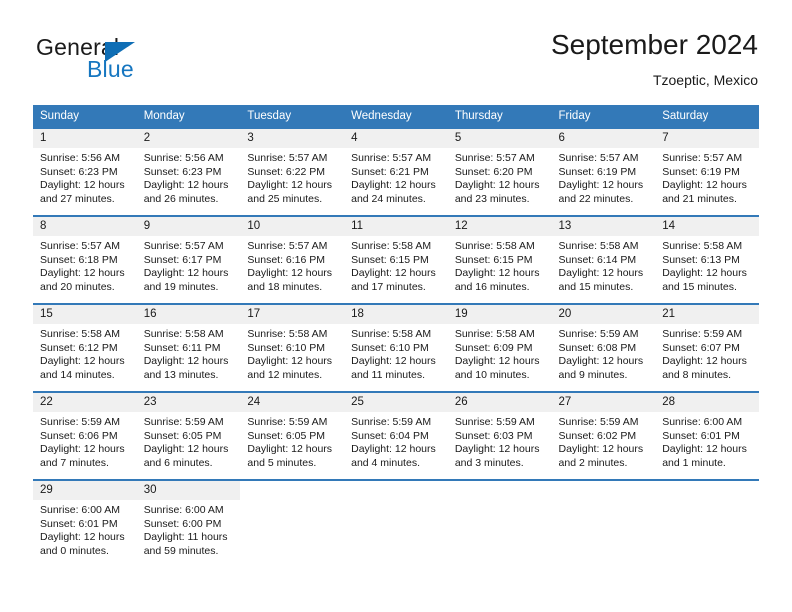 The width and height of the screenshot is (792, 612). What do you see at coordinates (603, 116) in the screenshot?
I see `weekday-header-friday: Friday` at bounding box center [603, 116].